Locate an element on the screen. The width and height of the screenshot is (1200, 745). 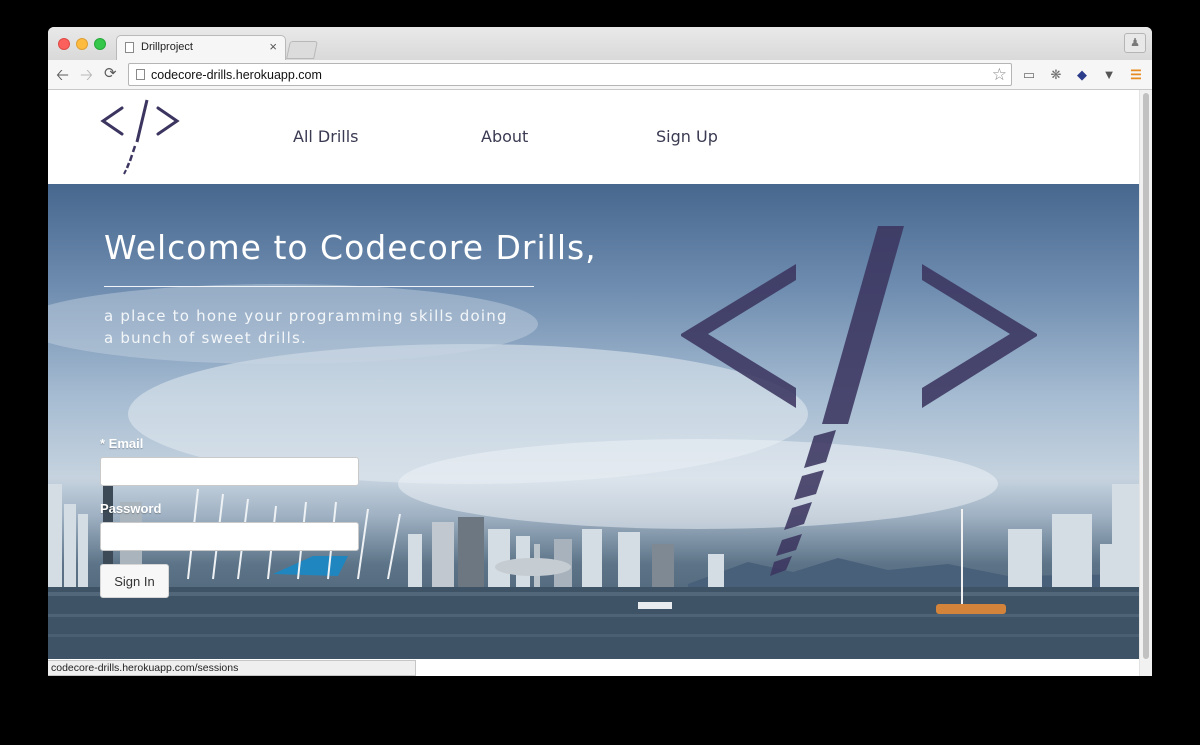
browser-titlebar: Drillproject × ♟ is located at coordinates (600, 43).